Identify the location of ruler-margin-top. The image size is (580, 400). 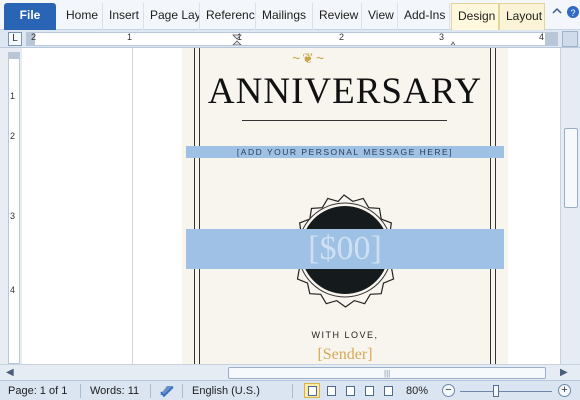
(14, 56).